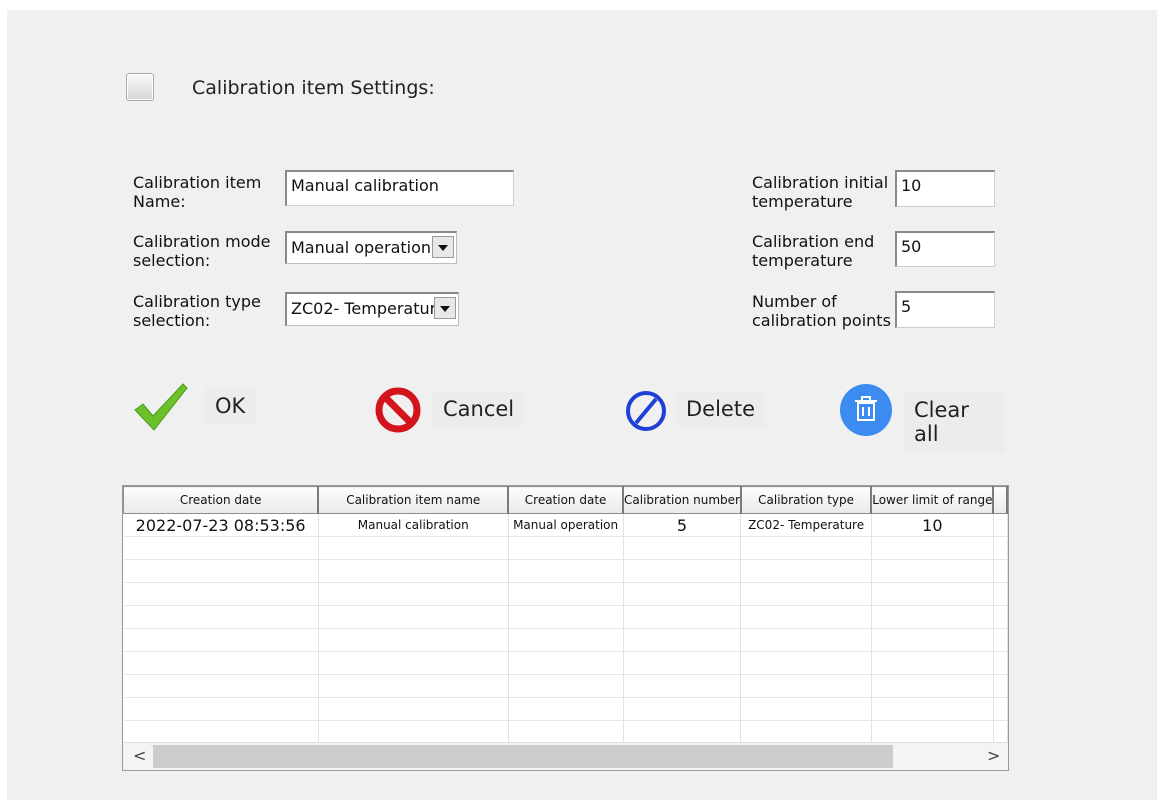  Describe the element at coordinates (993, 755) in the screenshot. I see `scroll-right-arrow: >` at that location.